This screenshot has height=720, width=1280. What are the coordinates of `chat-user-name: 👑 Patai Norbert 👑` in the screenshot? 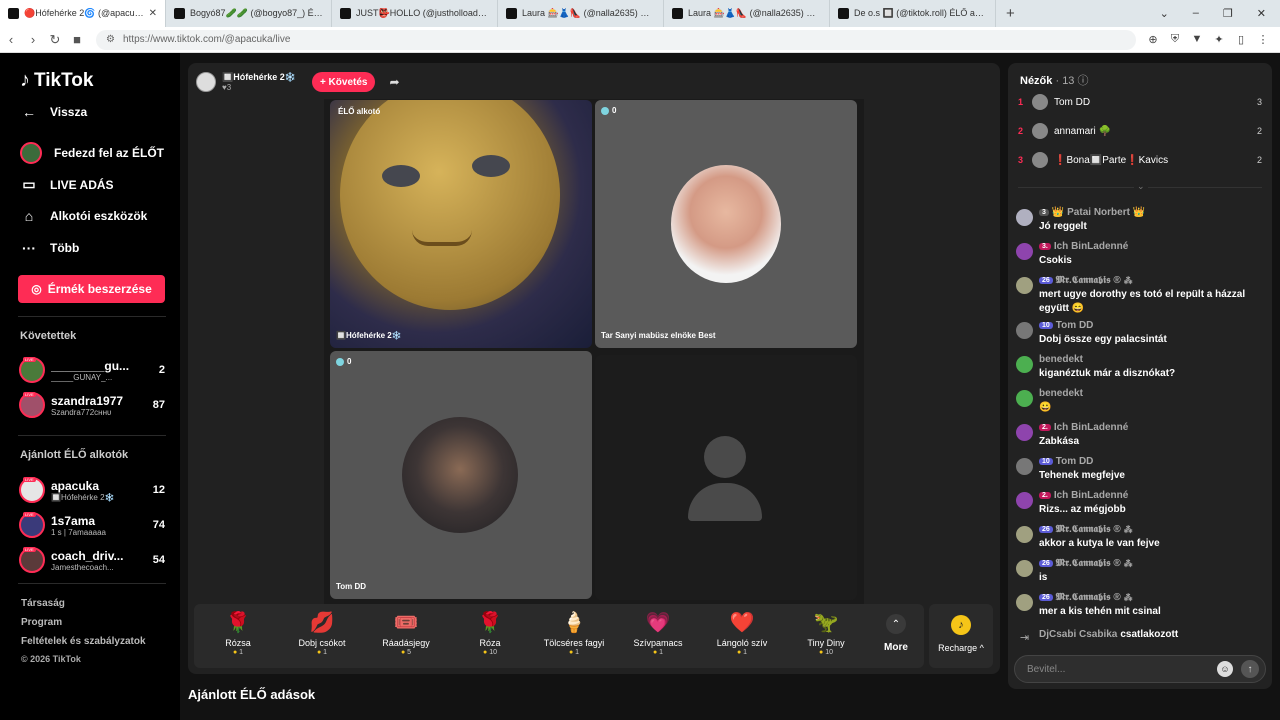 It's located at (1098, 212).